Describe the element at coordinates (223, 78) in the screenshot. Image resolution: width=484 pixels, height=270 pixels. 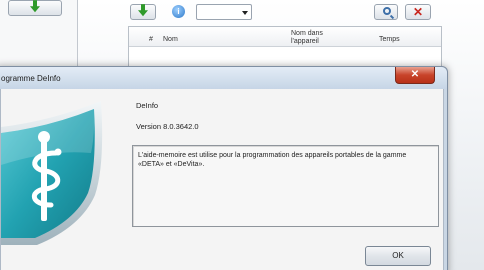
I see `dialog-titlebar: ogramme DeInfo ✕` at that location.